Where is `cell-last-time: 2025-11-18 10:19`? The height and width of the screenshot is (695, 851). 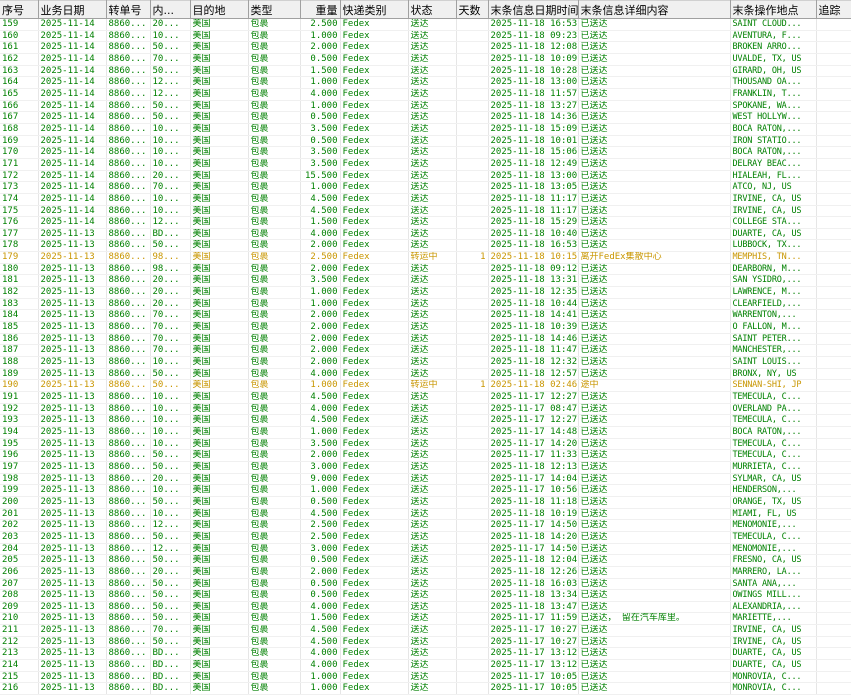 cell-last-time: 2025-11-18 10:19 is located at coordinates (533, 514).